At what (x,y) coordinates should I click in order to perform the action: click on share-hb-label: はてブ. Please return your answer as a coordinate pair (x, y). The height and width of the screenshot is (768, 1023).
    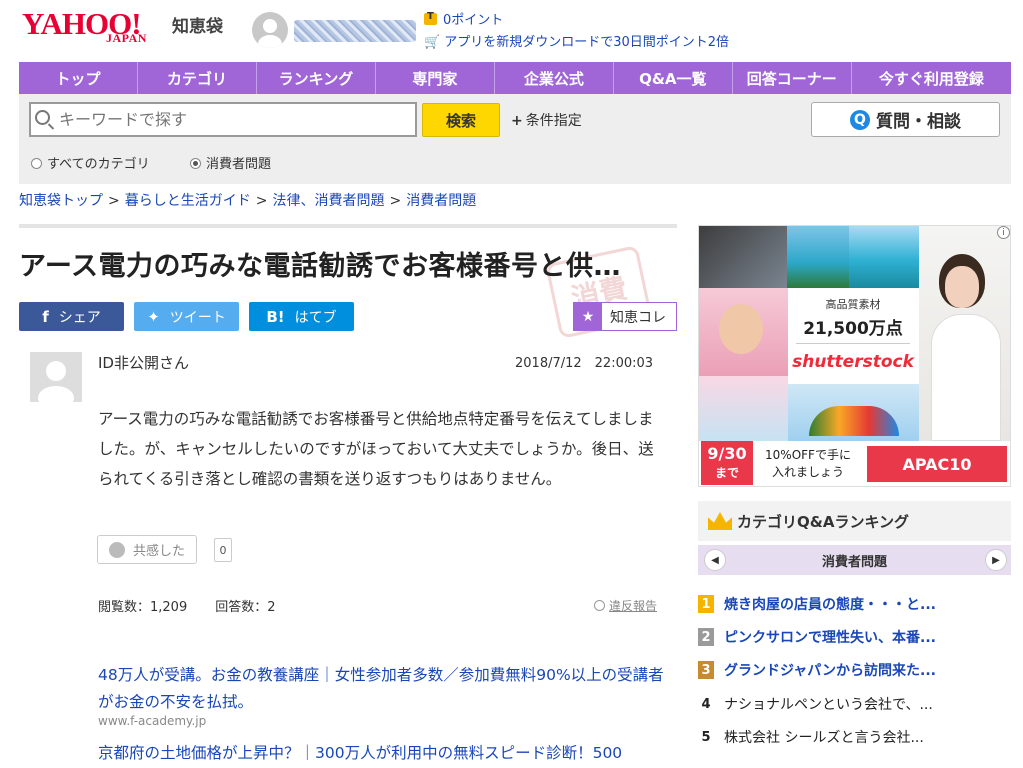
    Looking at the image, I should click on (315, 317).